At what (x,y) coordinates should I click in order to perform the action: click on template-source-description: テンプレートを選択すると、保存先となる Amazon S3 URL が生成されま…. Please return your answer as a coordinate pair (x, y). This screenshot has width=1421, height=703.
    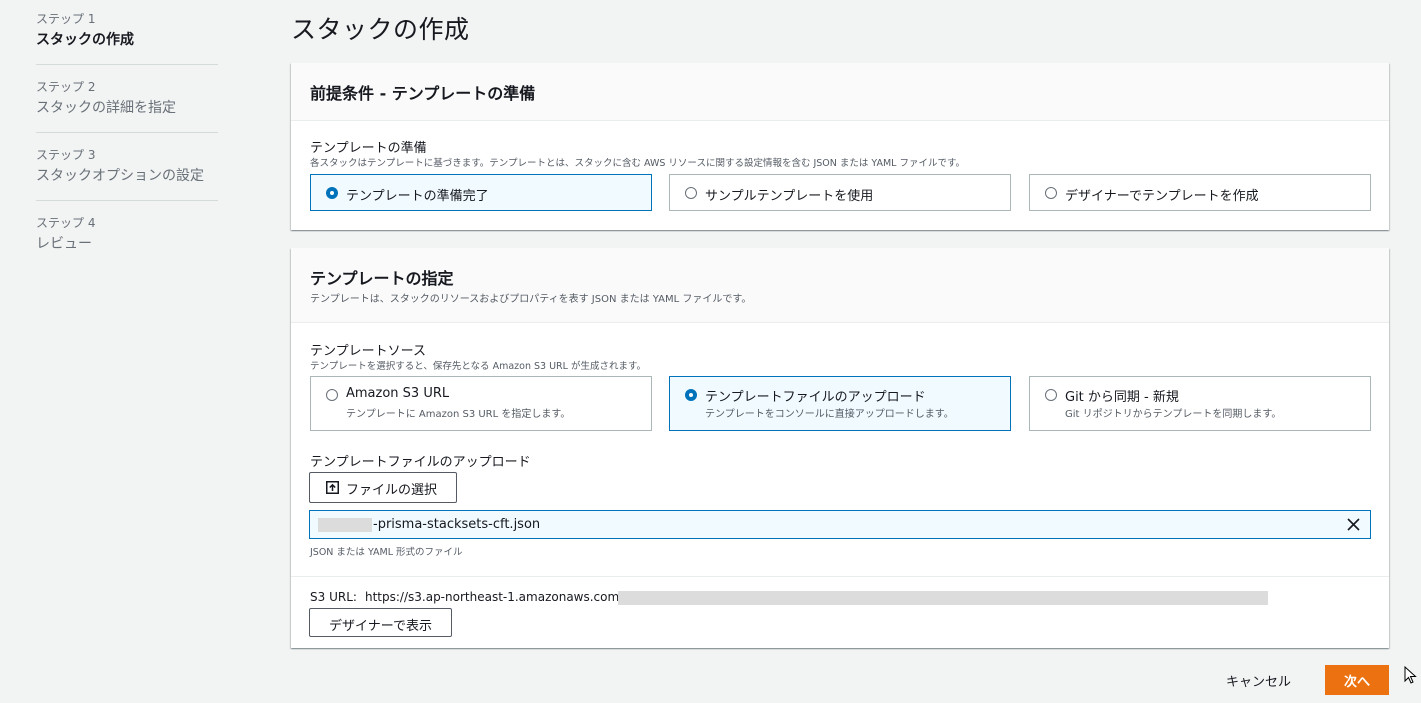
    Looking at the image, I should click on (478, 366).